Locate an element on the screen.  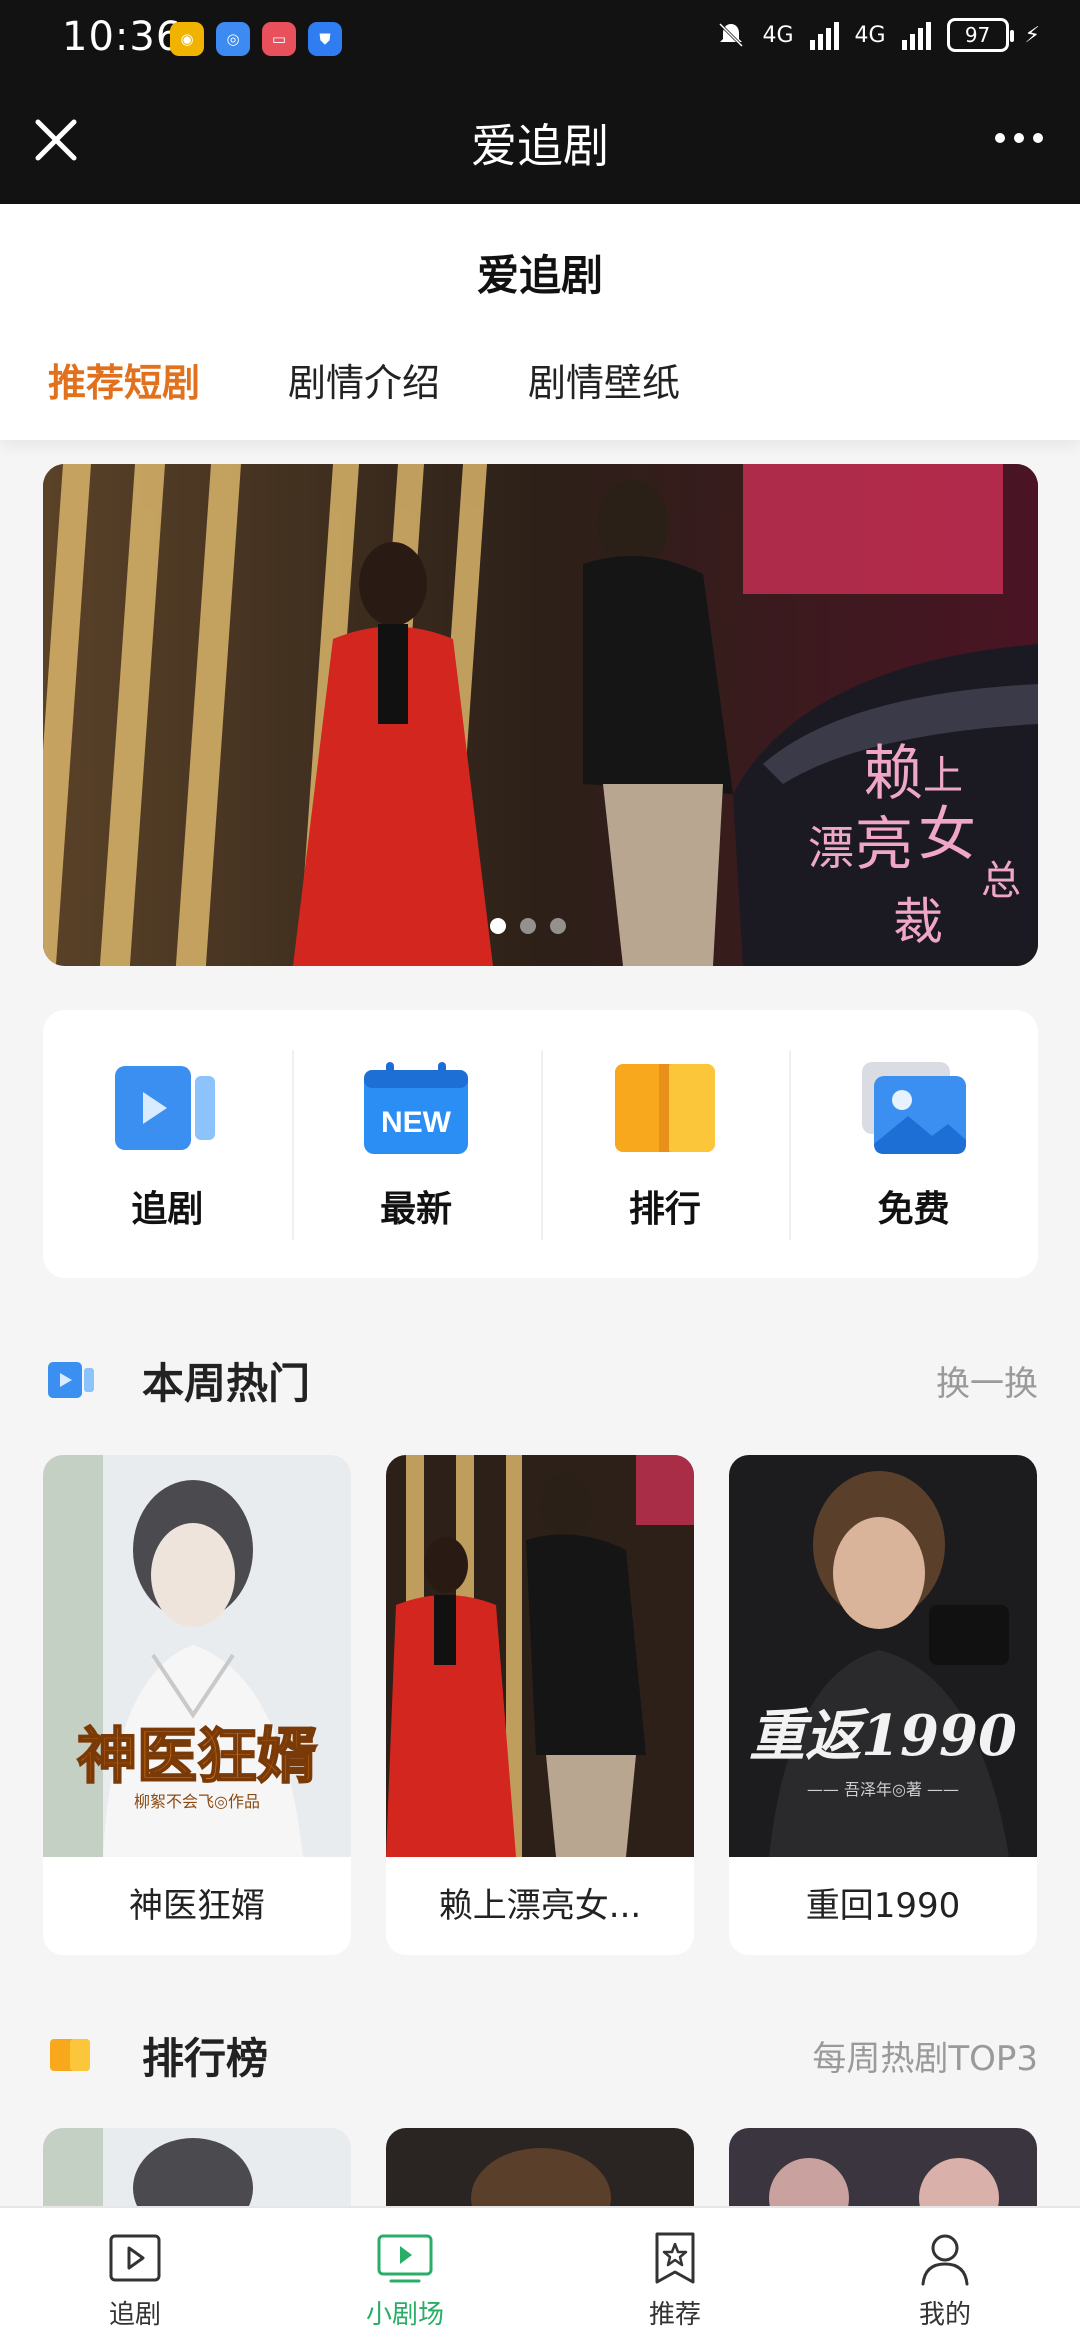
quick-nav-latest: NEW 最新 is located at coordinates (416, 1144).